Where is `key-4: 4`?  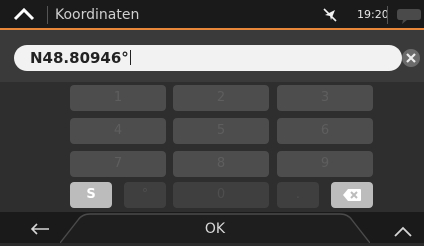
key-4: 4 is located at coordinates (118, 131).